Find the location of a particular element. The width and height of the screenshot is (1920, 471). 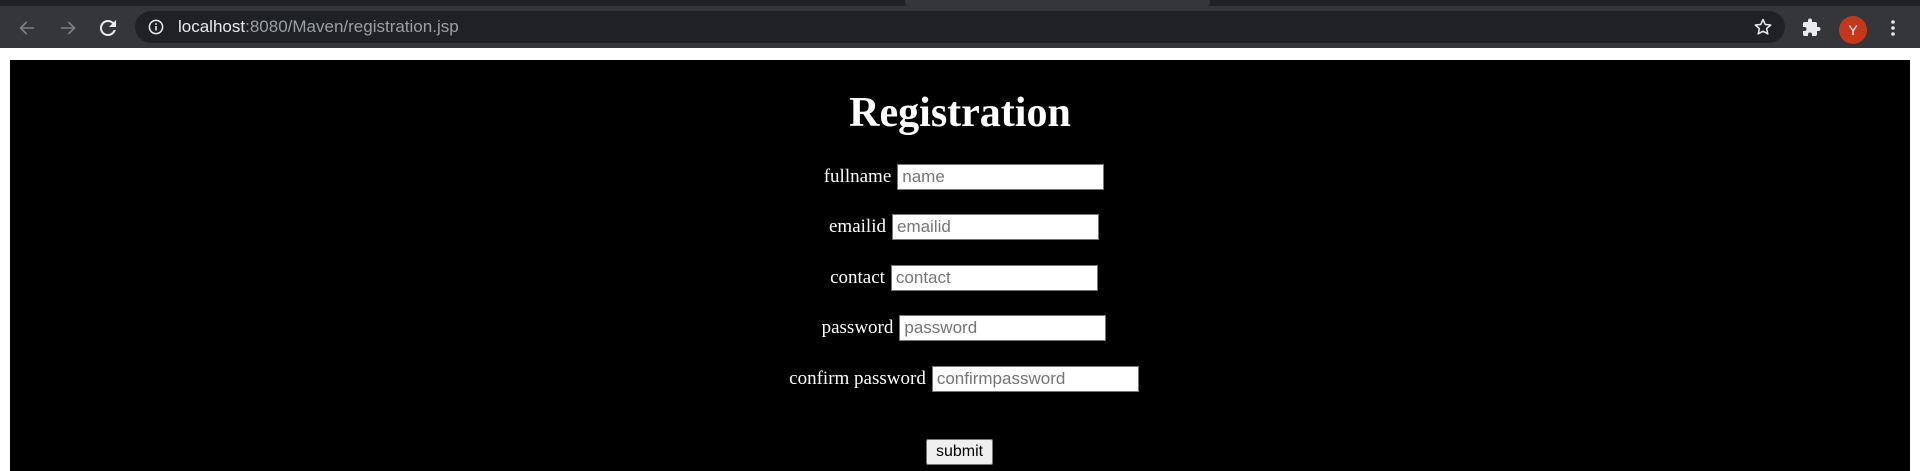

emailid-row: emailid is located at coordinates (960, 226).